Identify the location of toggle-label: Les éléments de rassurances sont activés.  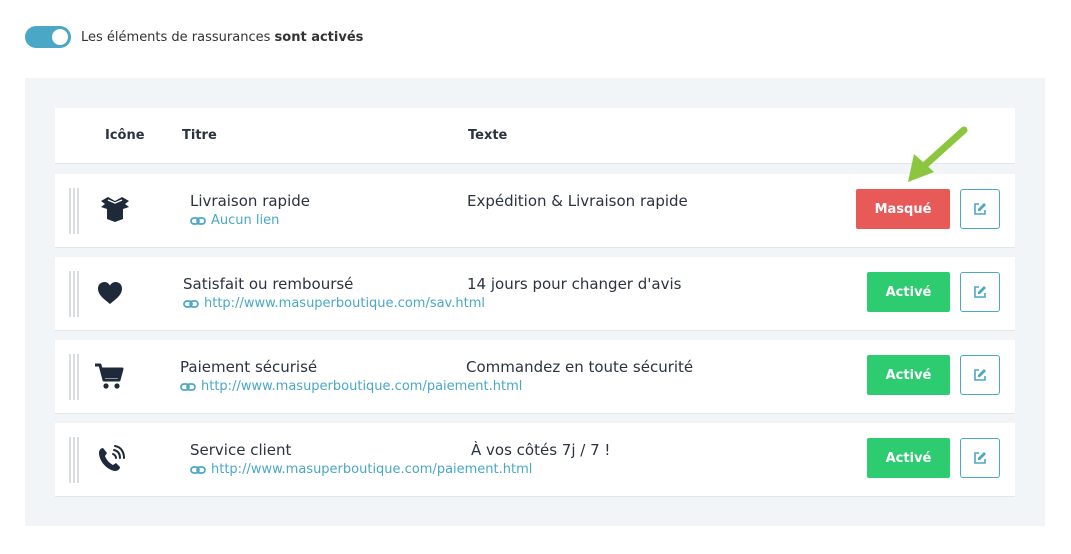
(222, 37).